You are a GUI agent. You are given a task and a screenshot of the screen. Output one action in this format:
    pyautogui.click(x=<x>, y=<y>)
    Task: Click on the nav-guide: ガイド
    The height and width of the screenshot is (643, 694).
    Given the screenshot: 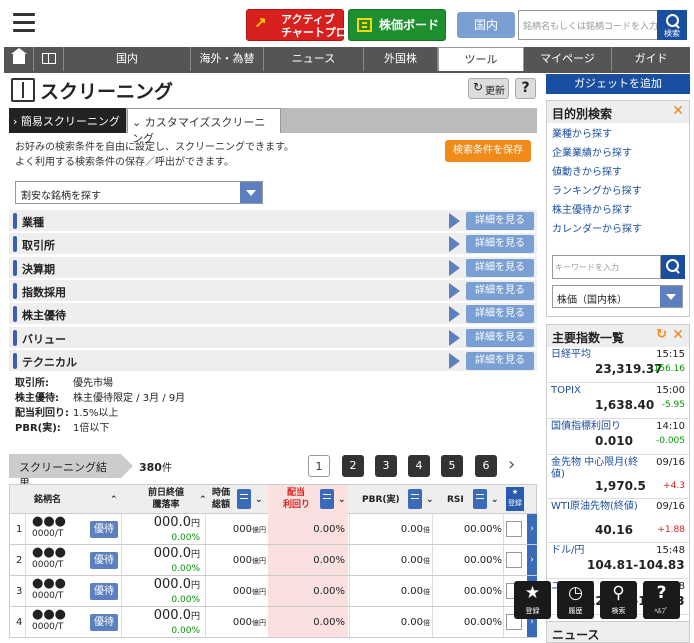 What is the action you would take?
    pyautogui.click(x=651, y=59)
    